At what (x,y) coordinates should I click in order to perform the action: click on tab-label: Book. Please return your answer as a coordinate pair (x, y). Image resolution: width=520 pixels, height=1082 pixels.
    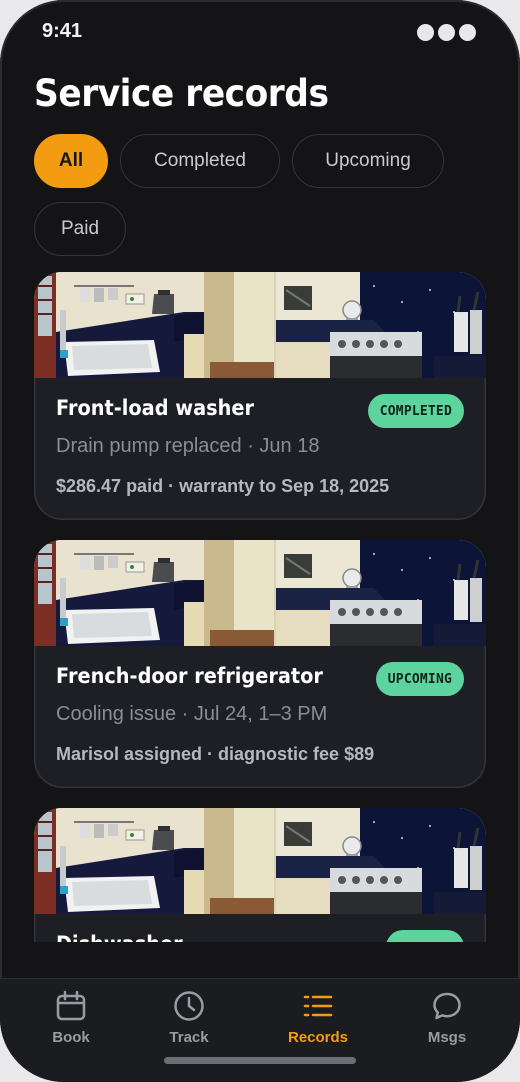
    Looking at the image, I should click on (71, 1037).